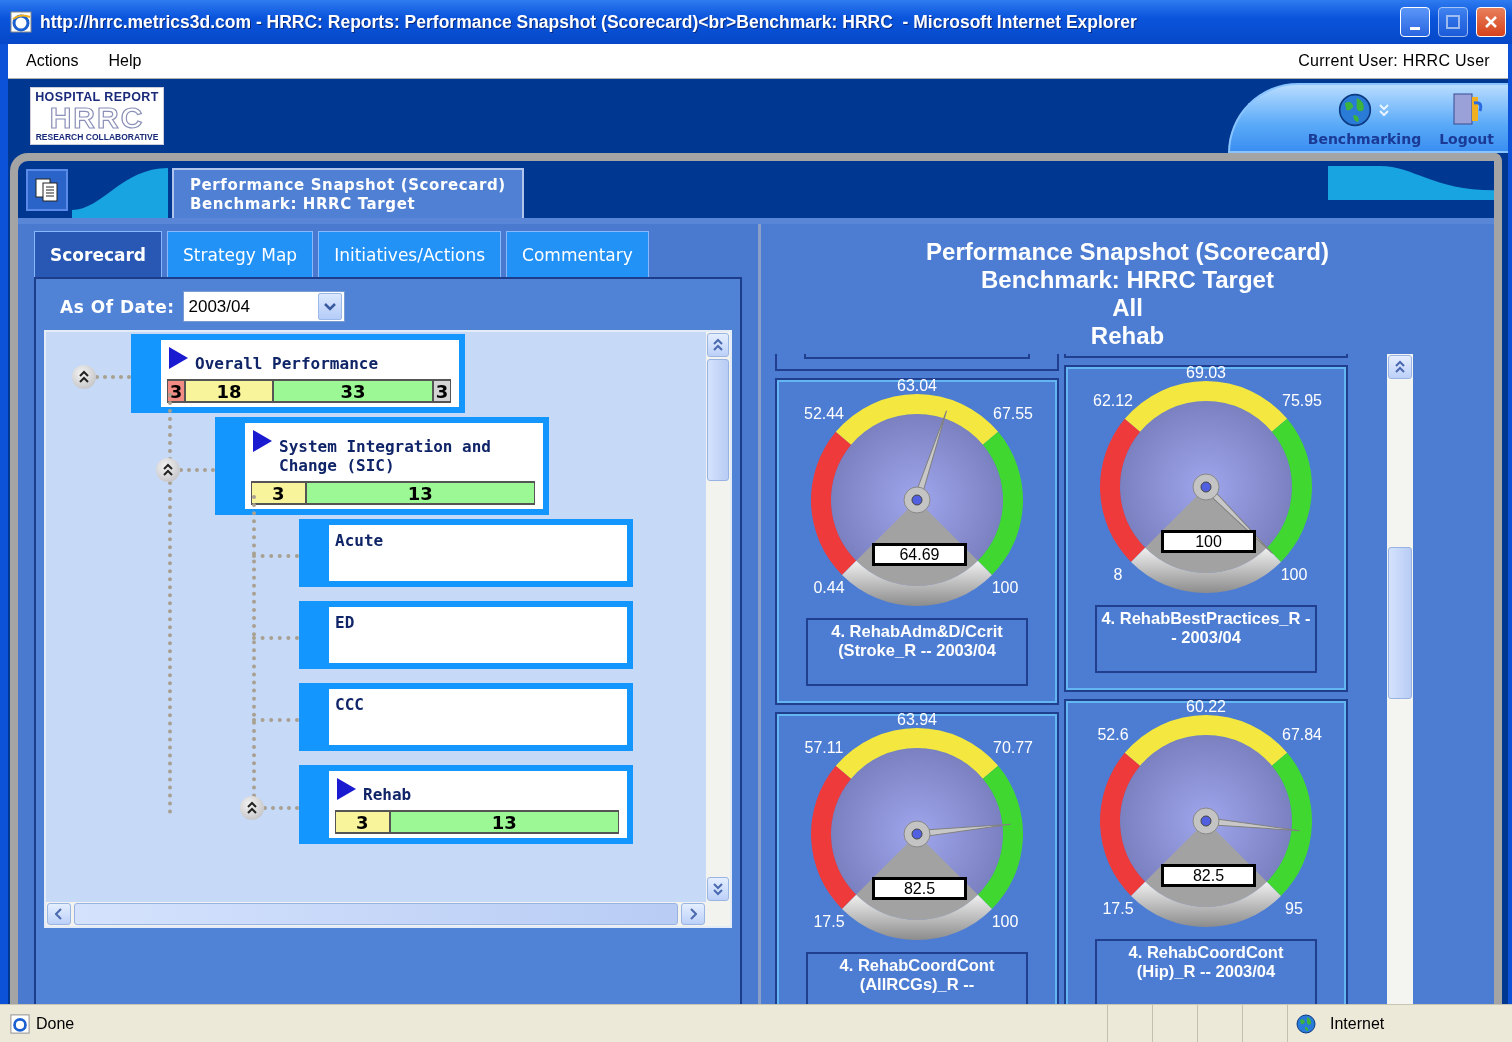 Image resolution: width=1512 pixels, height=1042 pixels. Describe the element at coordinates (919, 554) in the screenshot. I see `gauge-reading: 64.69` at that location.